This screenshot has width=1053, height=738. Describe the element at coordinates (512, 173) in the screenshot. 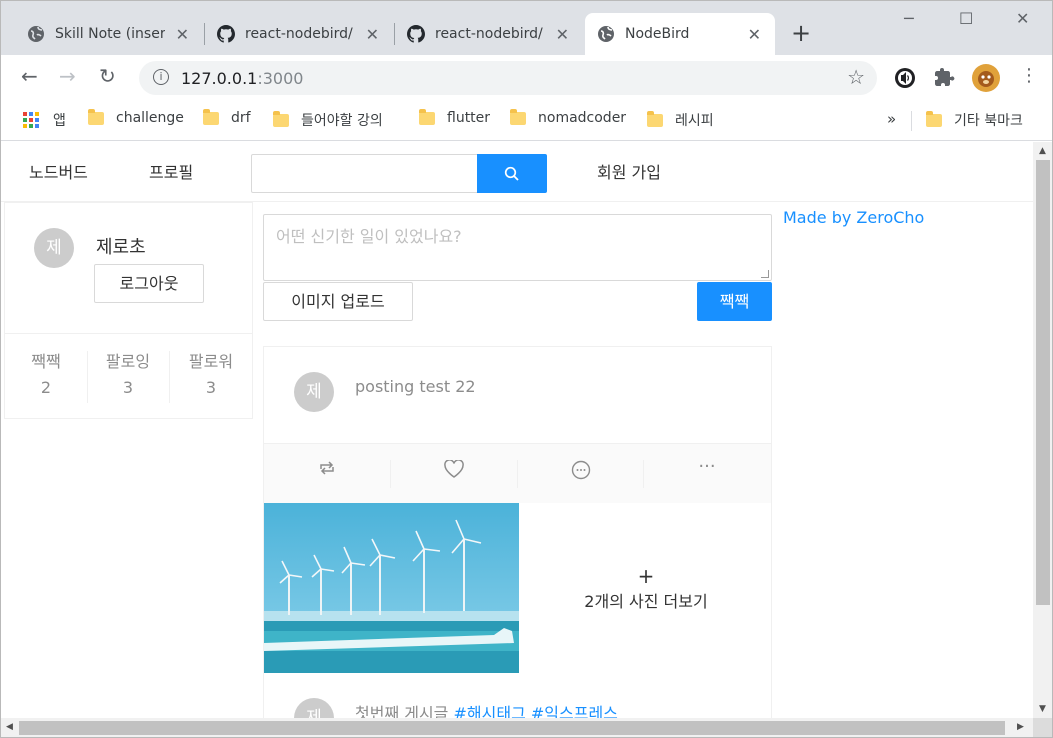

I see `search-button` at that location.